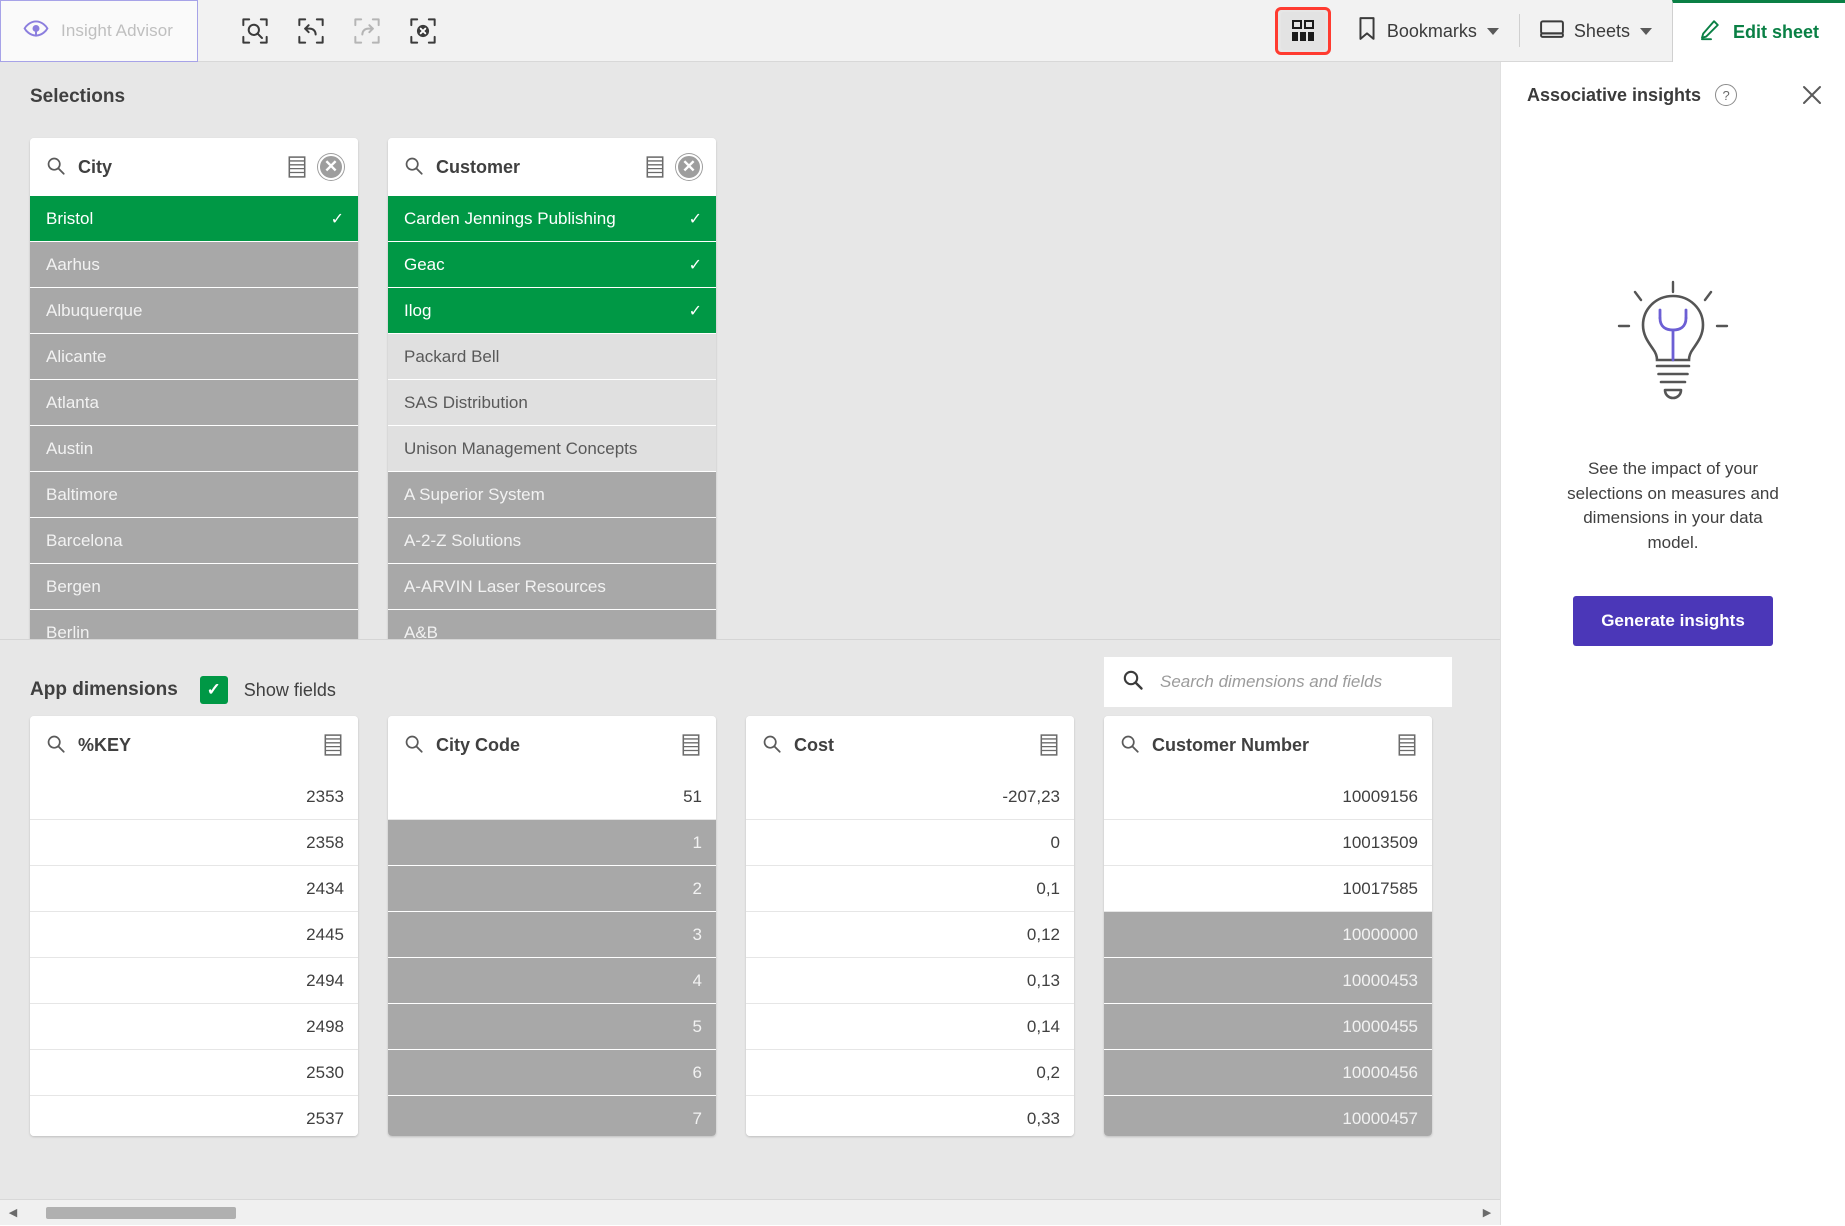 Image resolution: width=1845 pixels, height=1226 pixels. What do you see at coordinates (423, 31) in the screenshot?
I see `clear-selections-icon` at bounding box center [423, 31].